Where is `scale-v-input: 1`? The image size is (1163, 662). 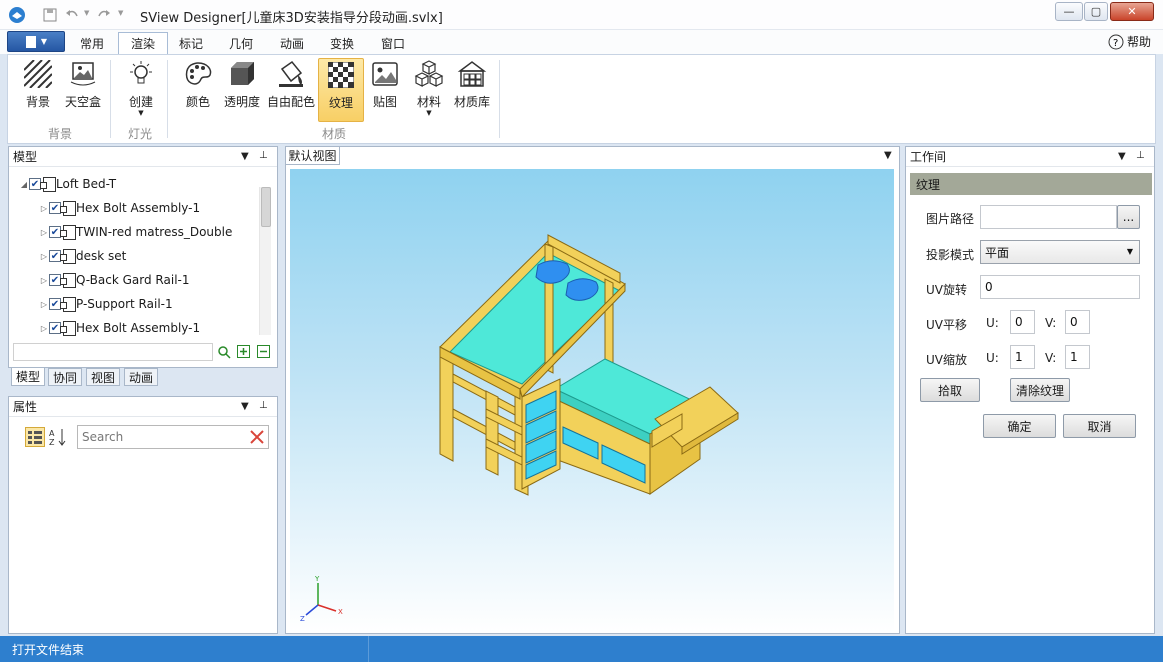
scale-v-input: 1 is located at coordinates (1077, 357).